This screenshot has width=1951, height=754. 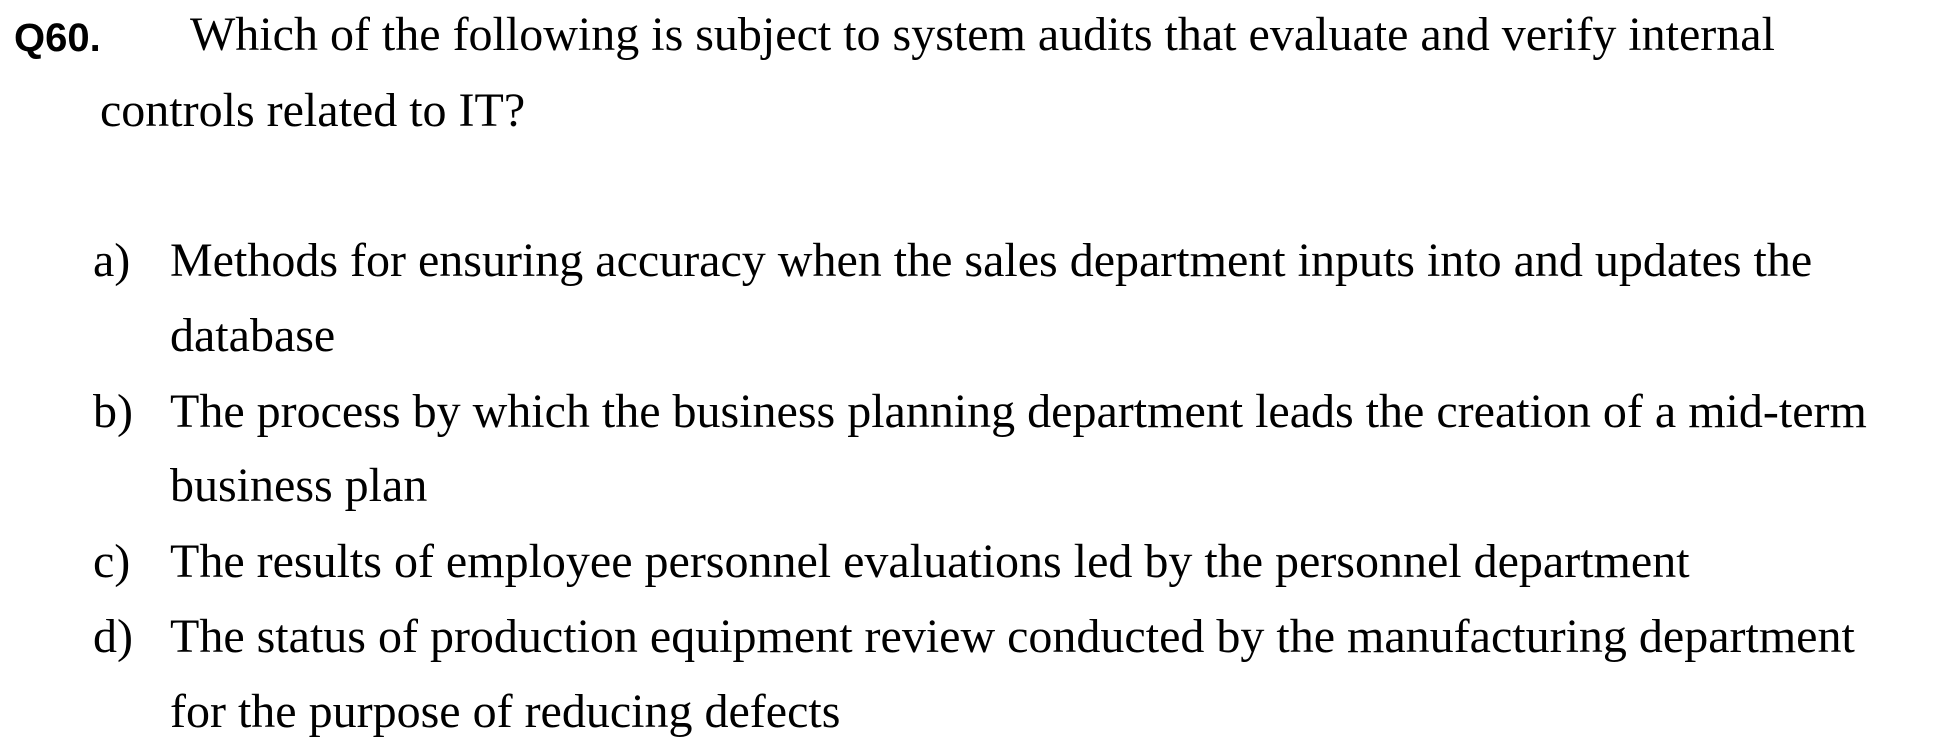 What do you see at coordinates (299, 485) in the screenshot?
I see `option-b-text-line-2: business plan` at bounding box center [299, 485].